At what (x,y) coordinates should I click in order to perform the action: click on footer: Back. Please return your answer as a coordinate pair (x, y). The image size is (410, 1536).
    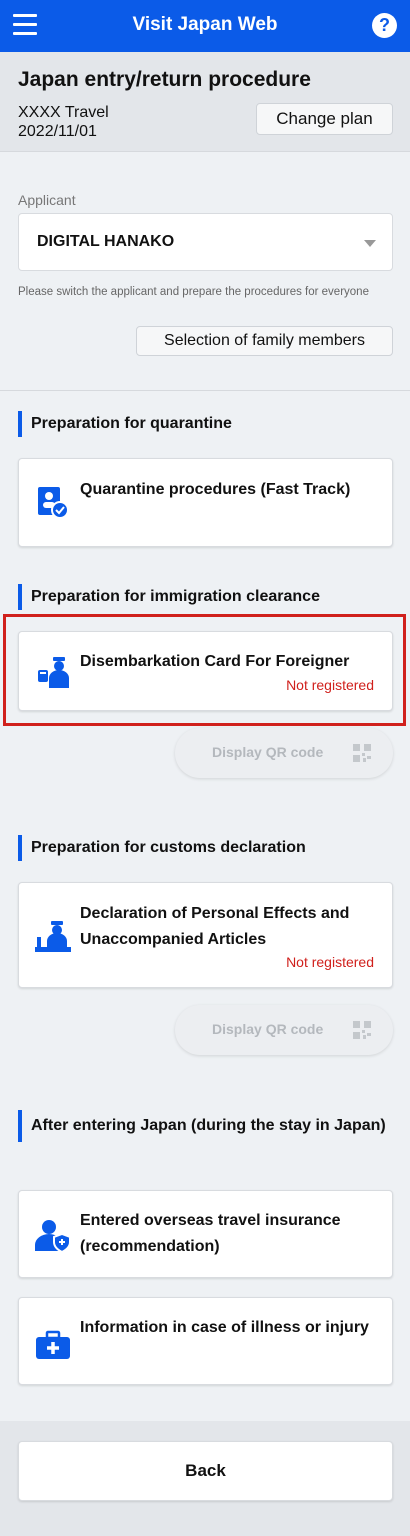
    Looking at the image, I should click on (205, 1478).